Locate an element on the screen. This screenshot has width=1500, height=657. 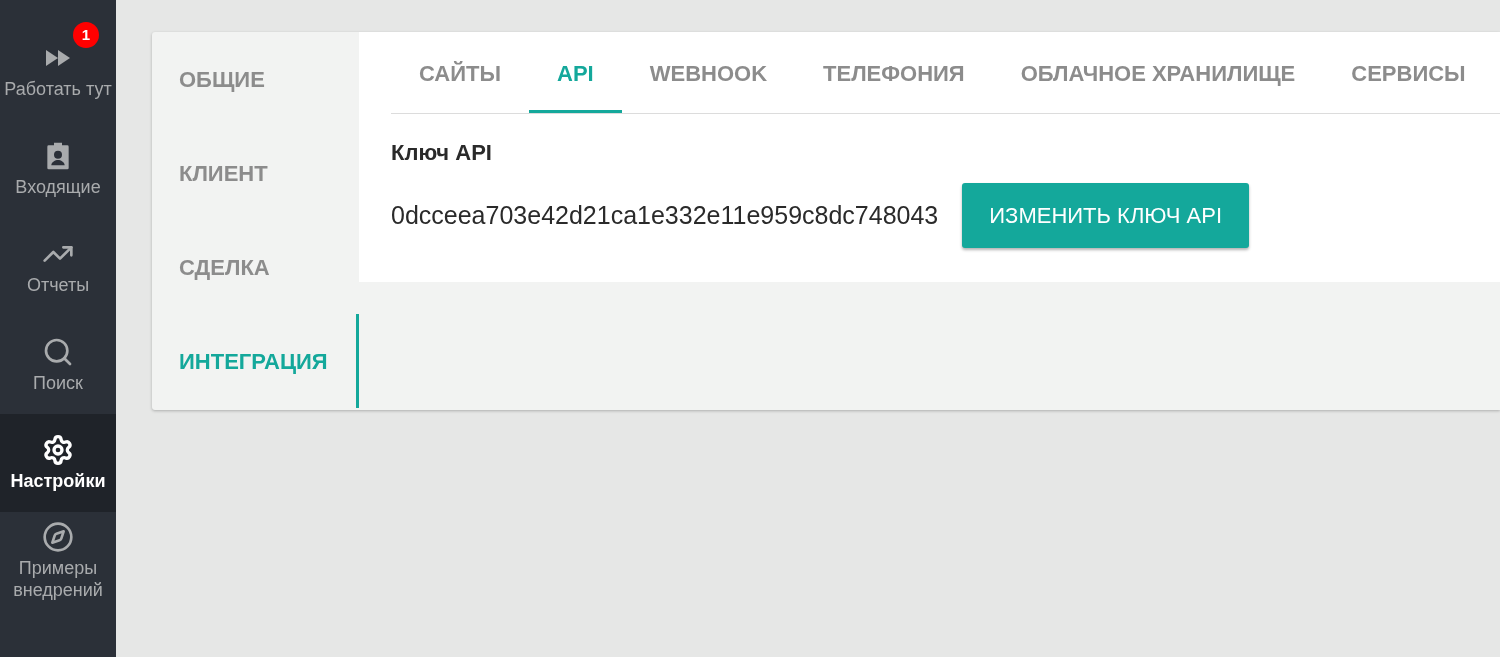
tab: WEBHOOK is located at coordinates (708, 72).